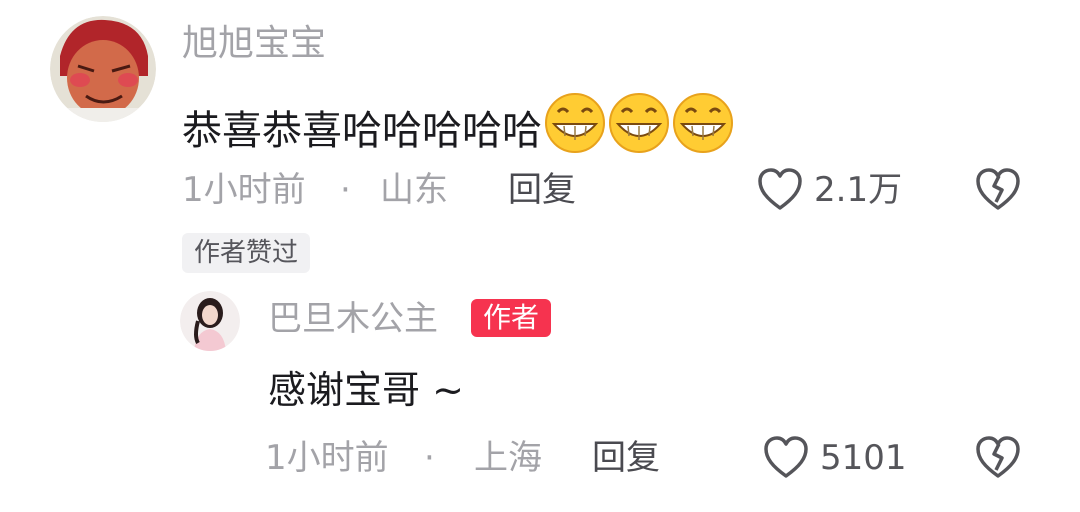  I want to click on reply-time: 1小时前, so click(327, 458).